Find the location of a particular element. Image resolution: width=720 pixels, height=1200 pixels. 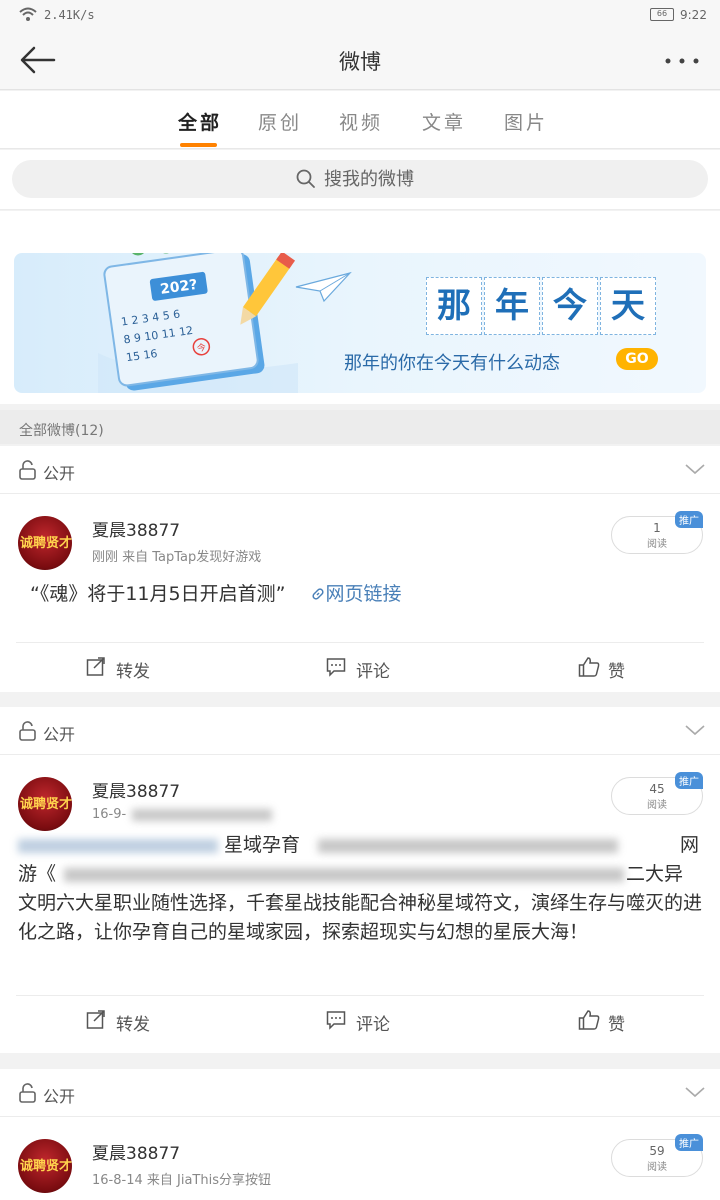

nav-bar: 微博 is located at coordinates (360, 60).